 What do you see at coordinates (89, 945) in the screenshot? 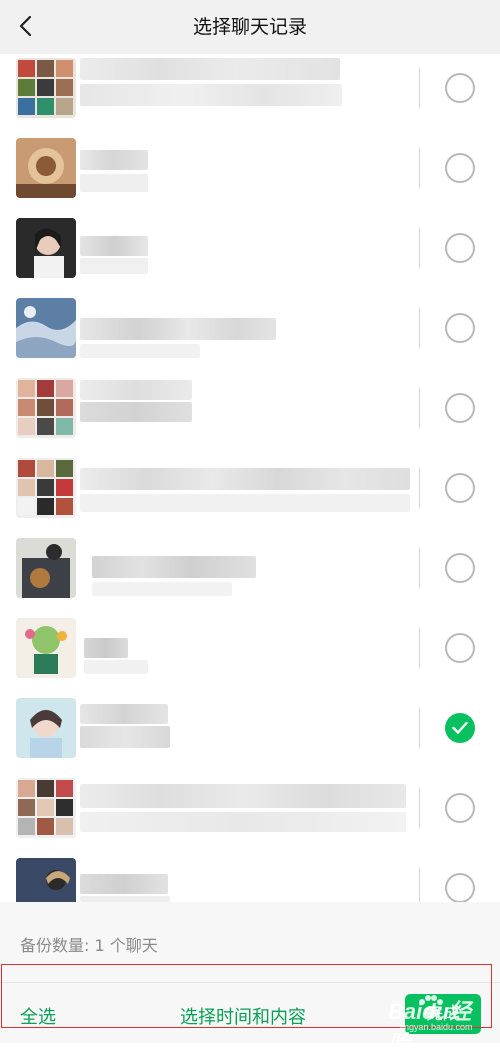
I see `backup-count-label: 备份数量: 1 个聊天` at bounding box center [89, 945].